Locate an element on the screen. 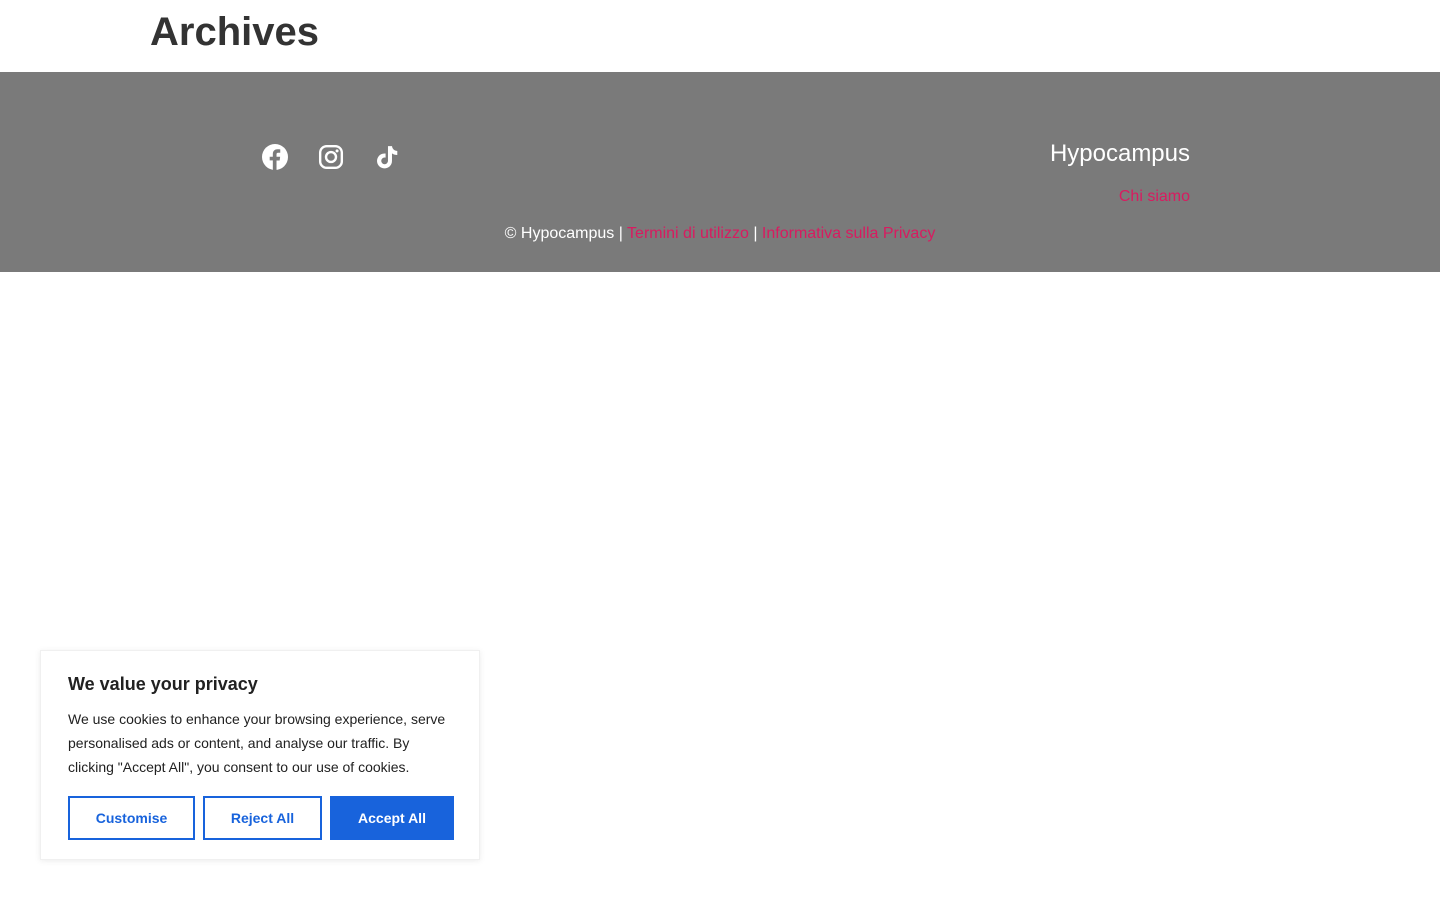  page-header: Archives is located at coordinates (720, 36).